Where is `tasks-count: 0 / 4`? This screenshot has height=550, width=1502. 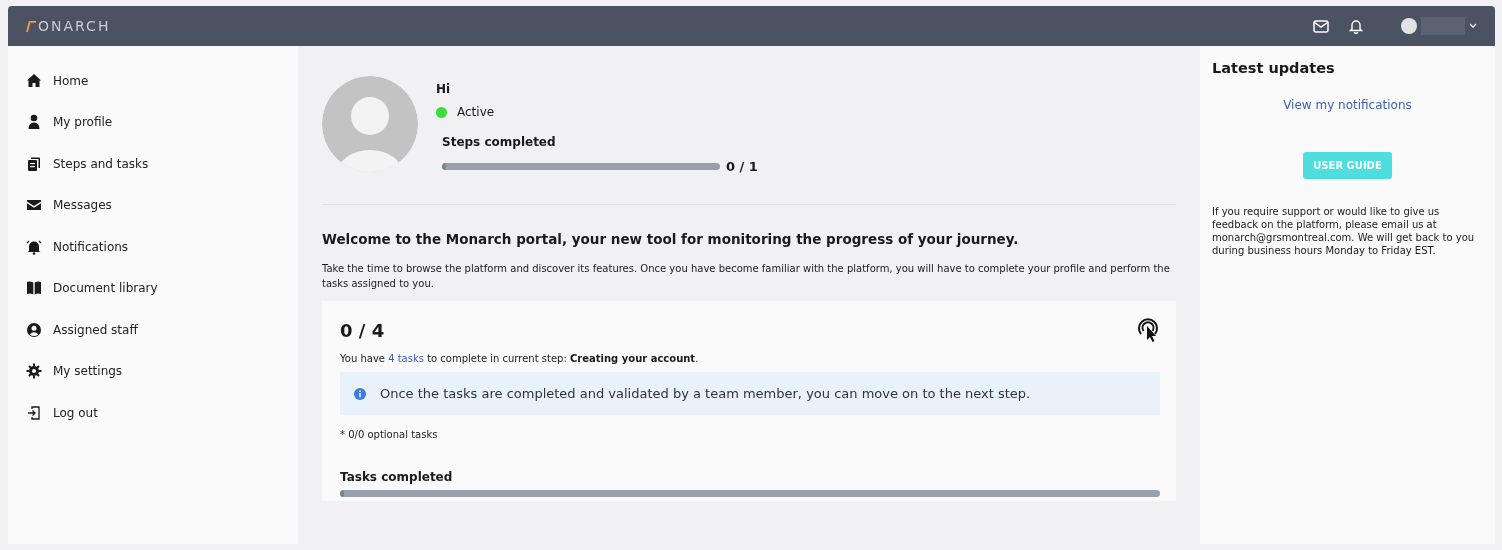 tasks-count: 0 / 4 is located at coordinates (362, 330).